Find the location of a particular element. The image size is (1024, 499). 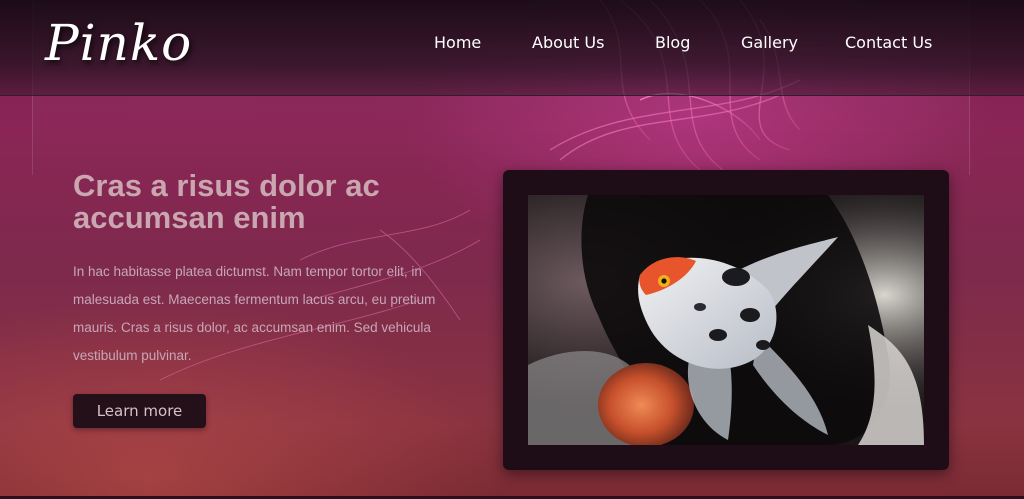

nav-item-blog: Blog is located at coordinates (672, 42).